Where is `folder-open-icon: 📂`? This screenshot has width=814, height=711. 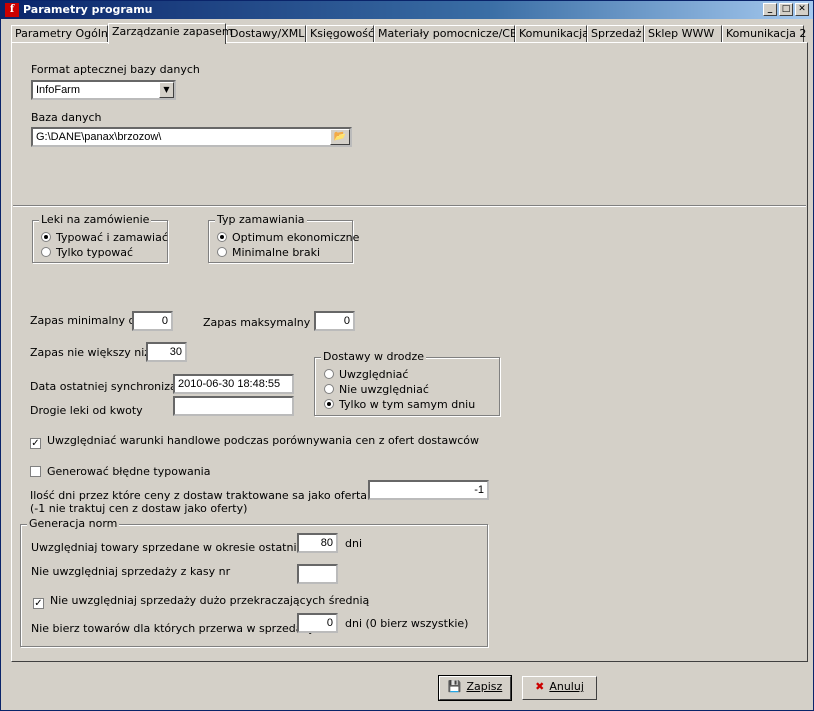 folder-open-icon: 📂 is located at coordinates (340, 137).